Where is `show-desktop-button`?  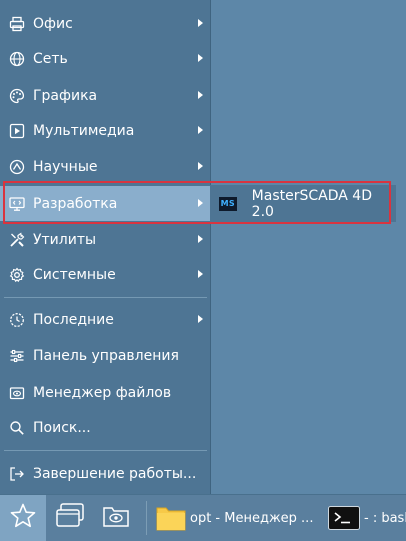 show-desktop-button is located at coordinates (70, 518).